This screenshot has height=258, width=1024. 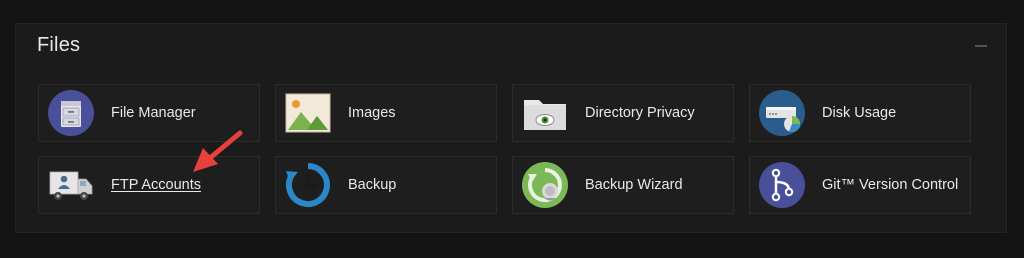 I want to click on tile-backup-wizard: Backup Wizard, so click(x=623, y=185).